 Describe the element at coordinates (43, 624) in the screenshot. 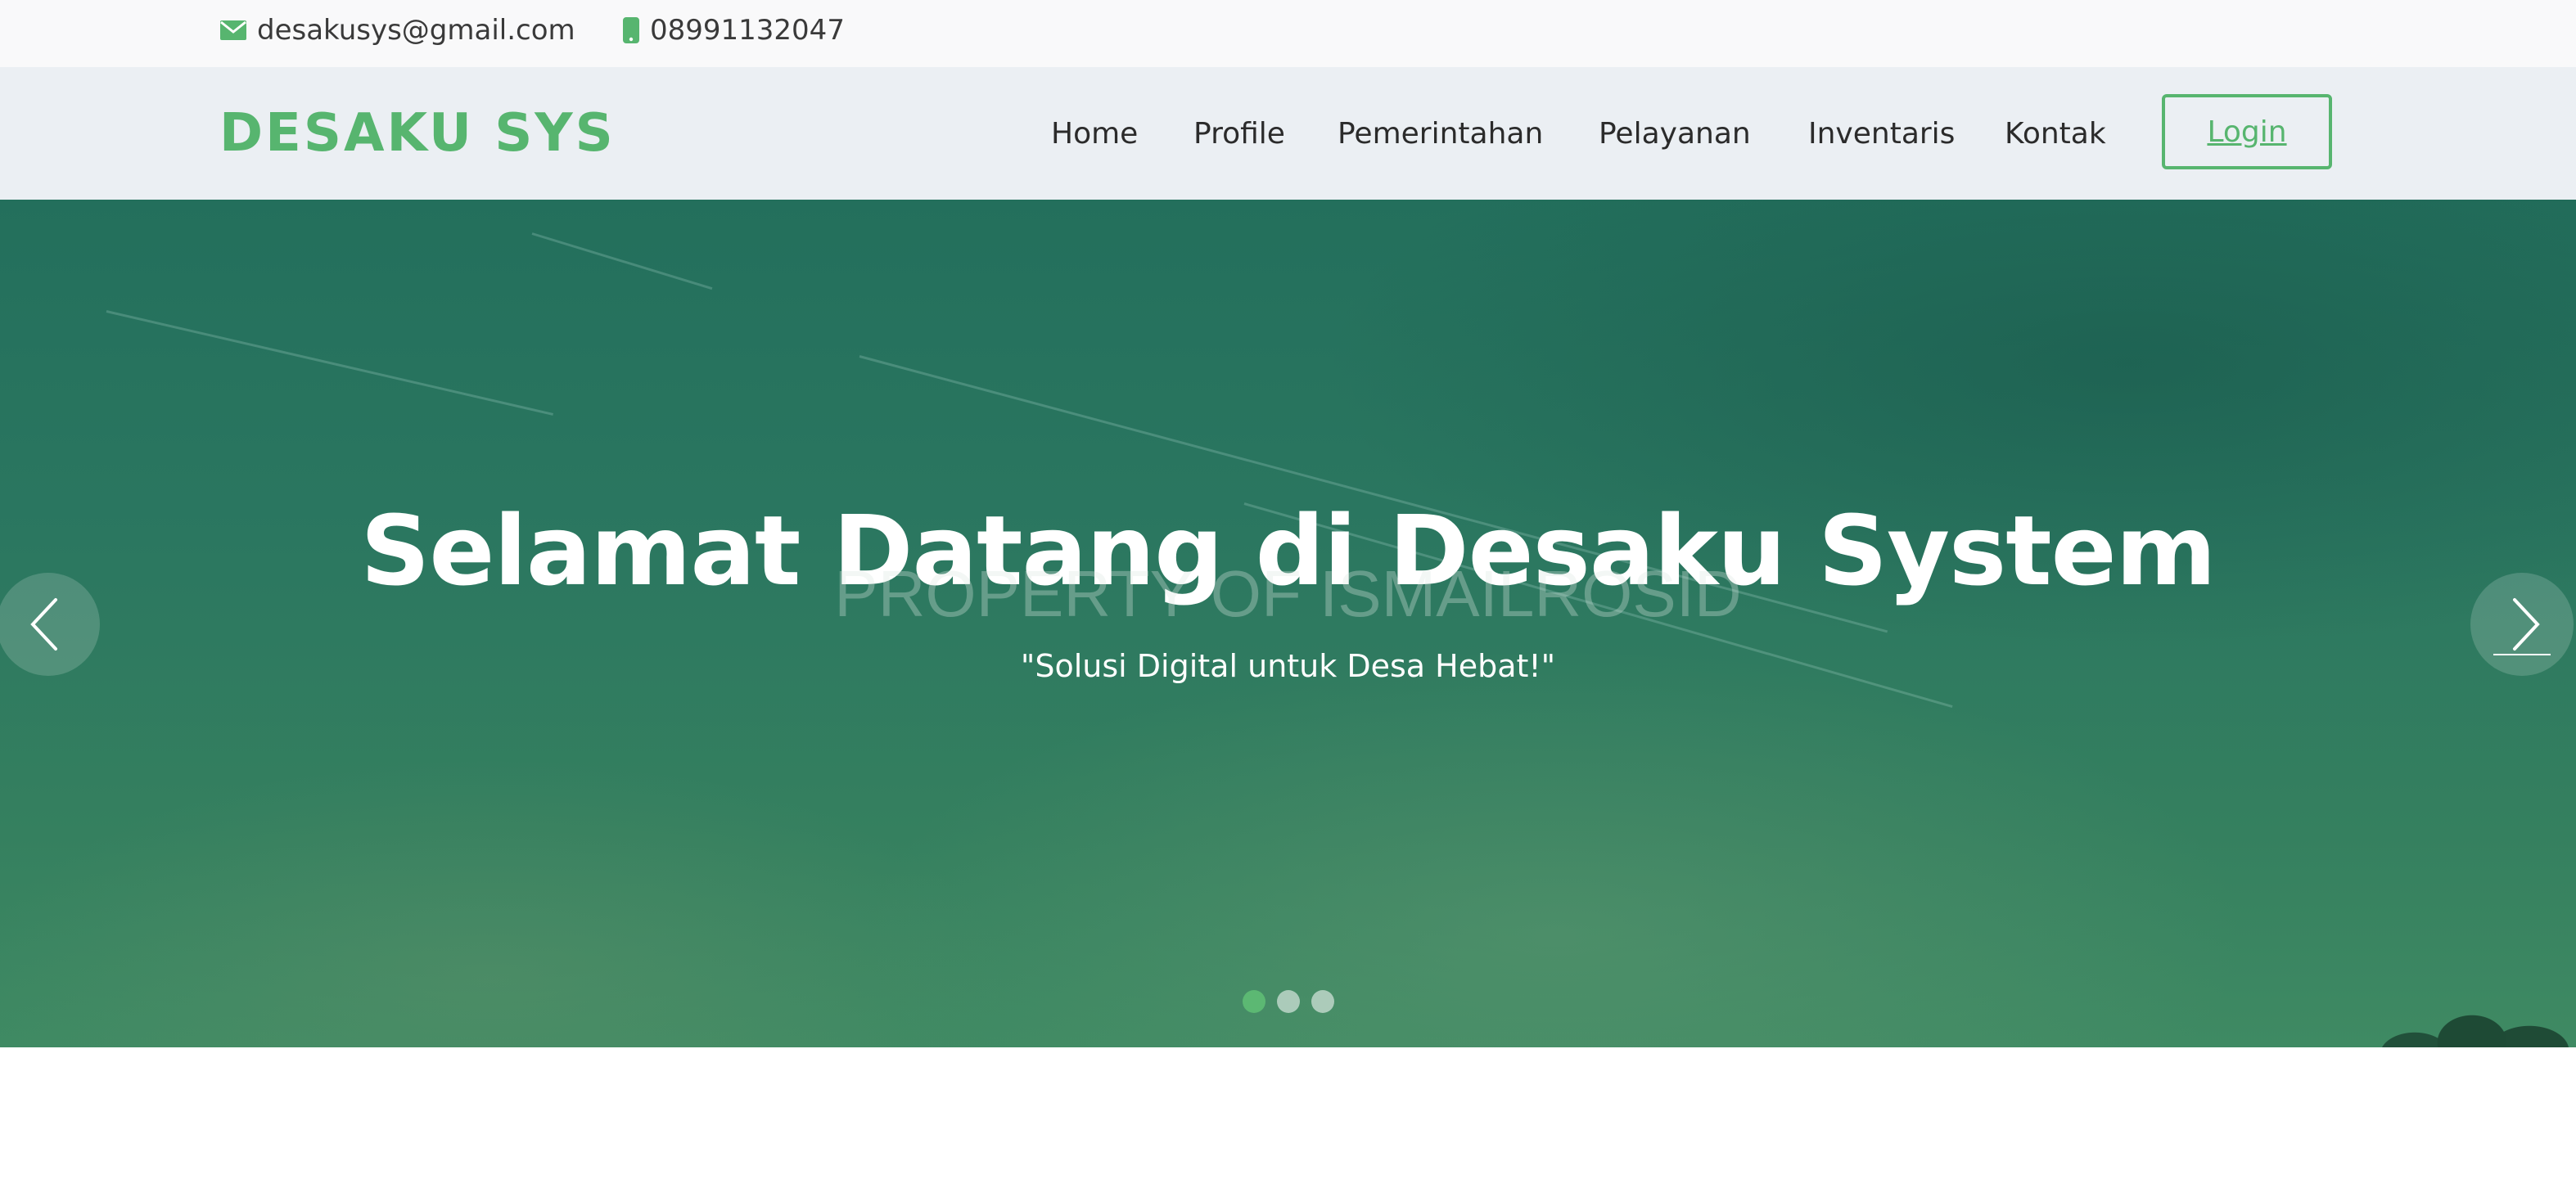

I see `chevron-left-icon` at that location.